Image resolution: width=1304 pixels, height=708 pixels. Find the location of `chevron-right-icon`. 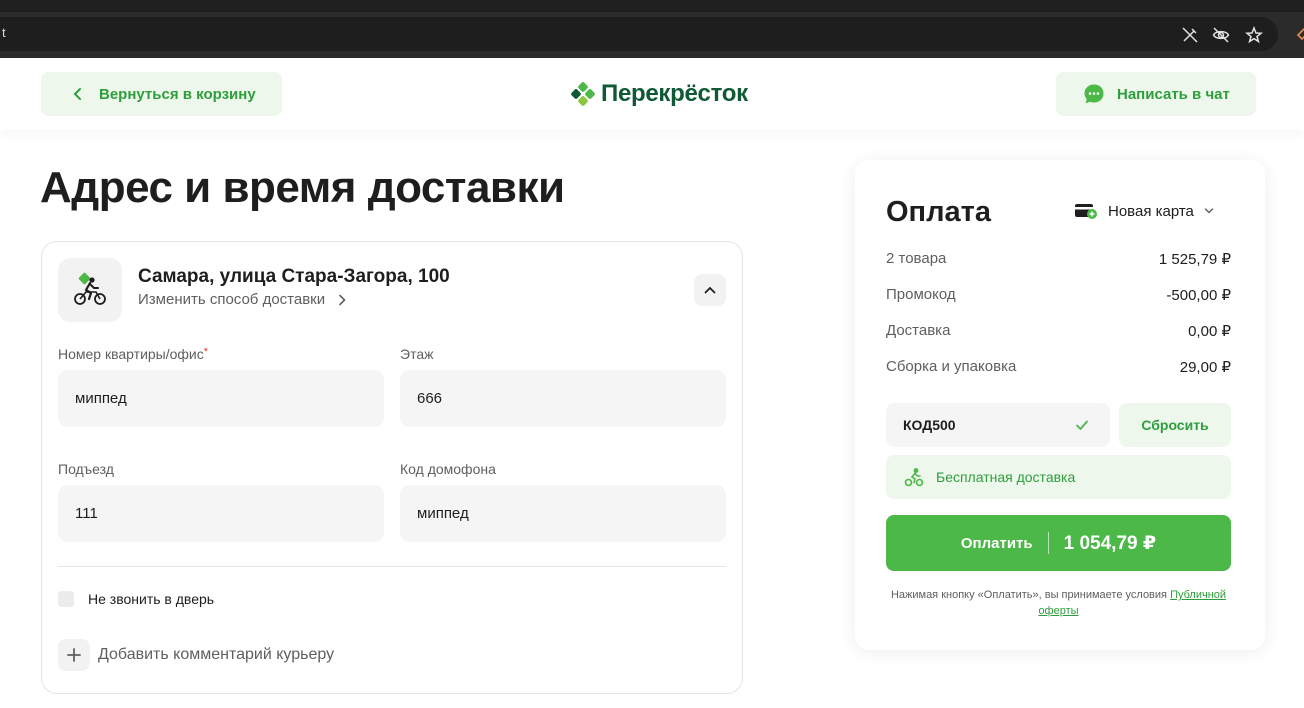

chevron-right-icon is located at coordinates (342, 299).